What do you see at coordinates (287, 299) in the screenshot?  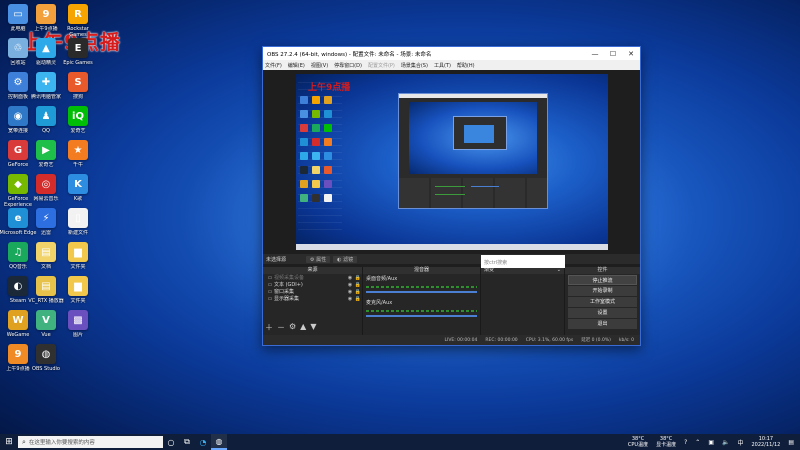 I see `source-name: 显示器采集` at bounding box center [287, 299].